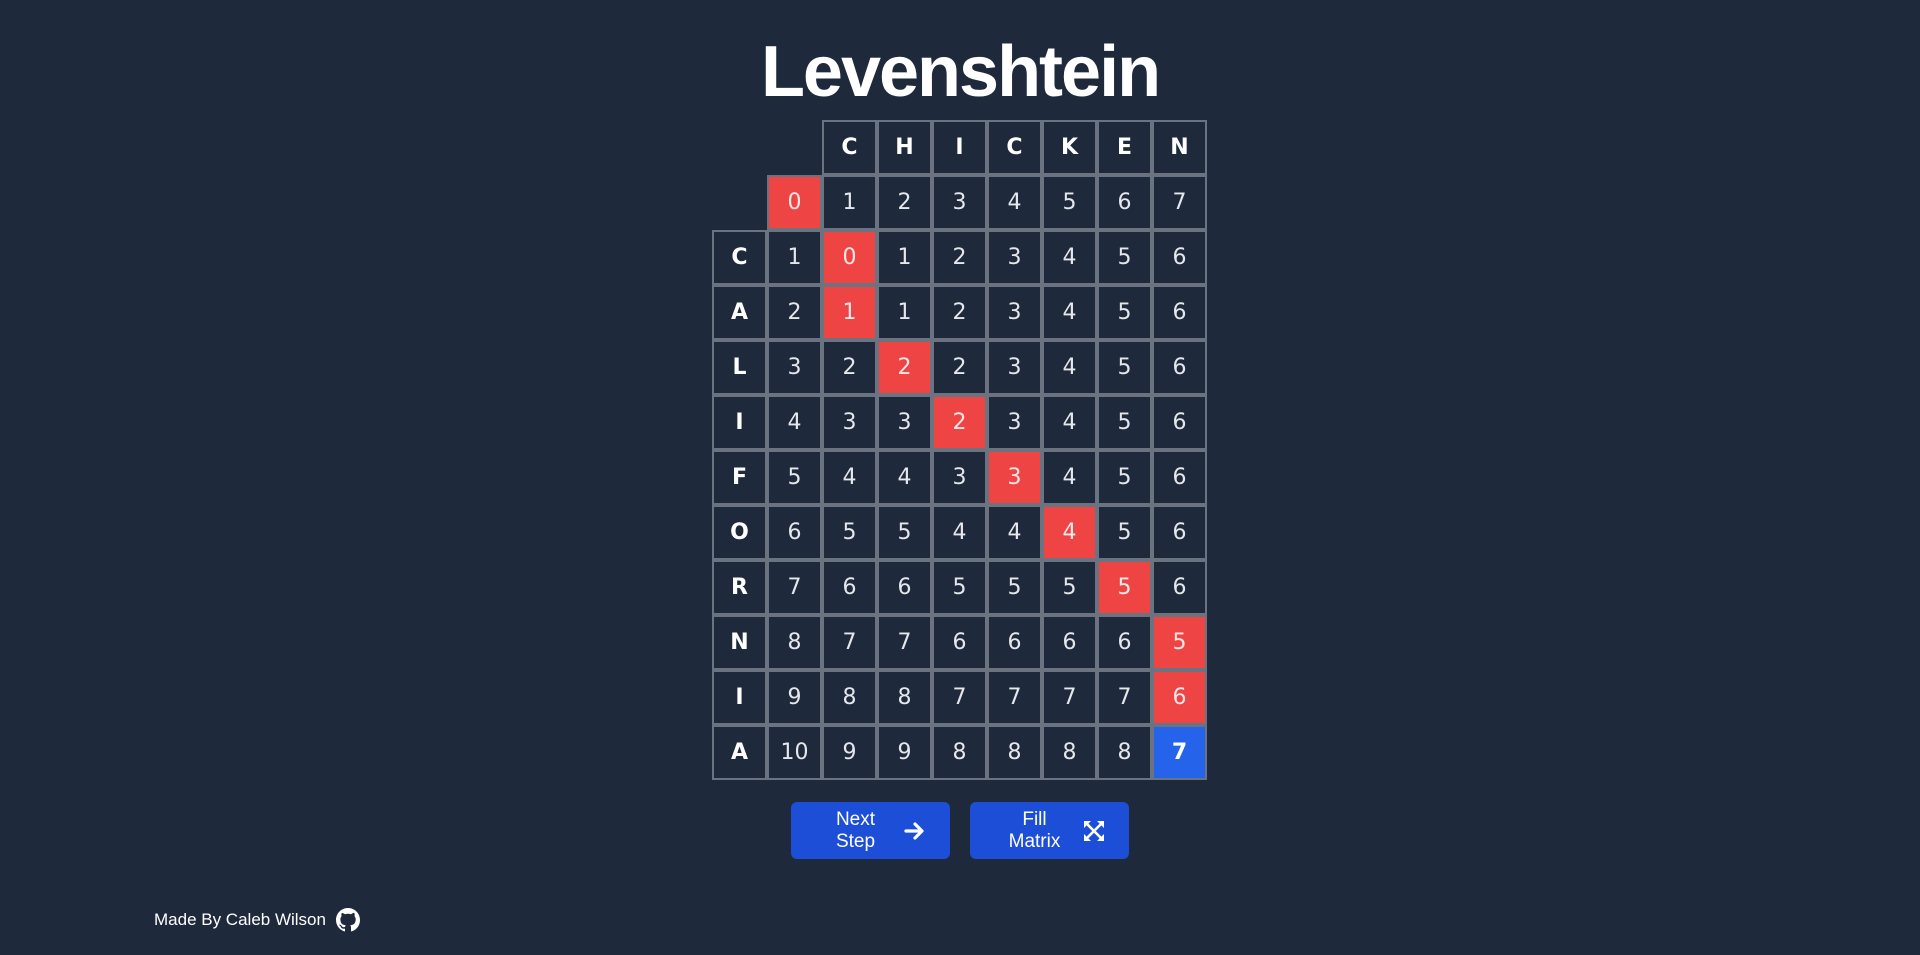  Describe the element at coordinates (1069, 532) in the screenshot. I see `path-cell: 4` at that location.